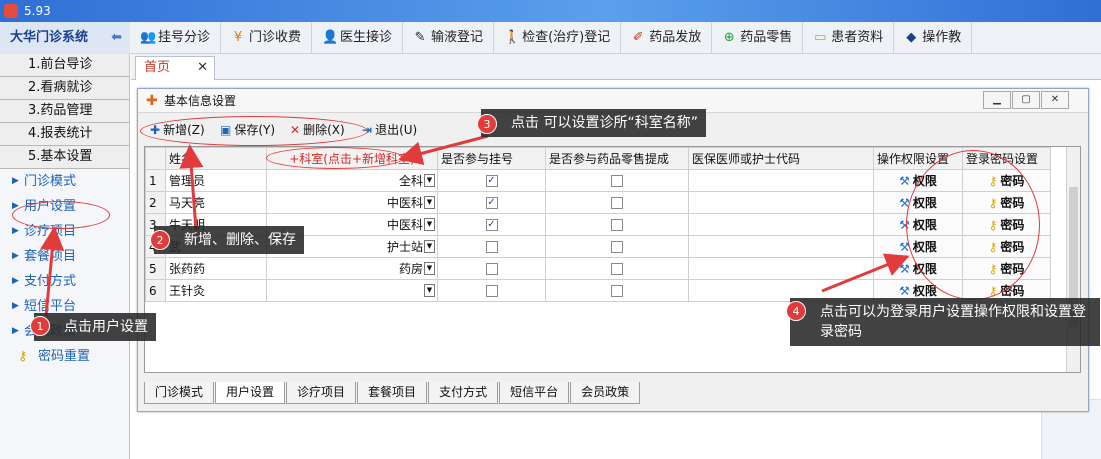 The image size is (1101, 459). I want to click on user-name-cell: 武, so click(216, 246).